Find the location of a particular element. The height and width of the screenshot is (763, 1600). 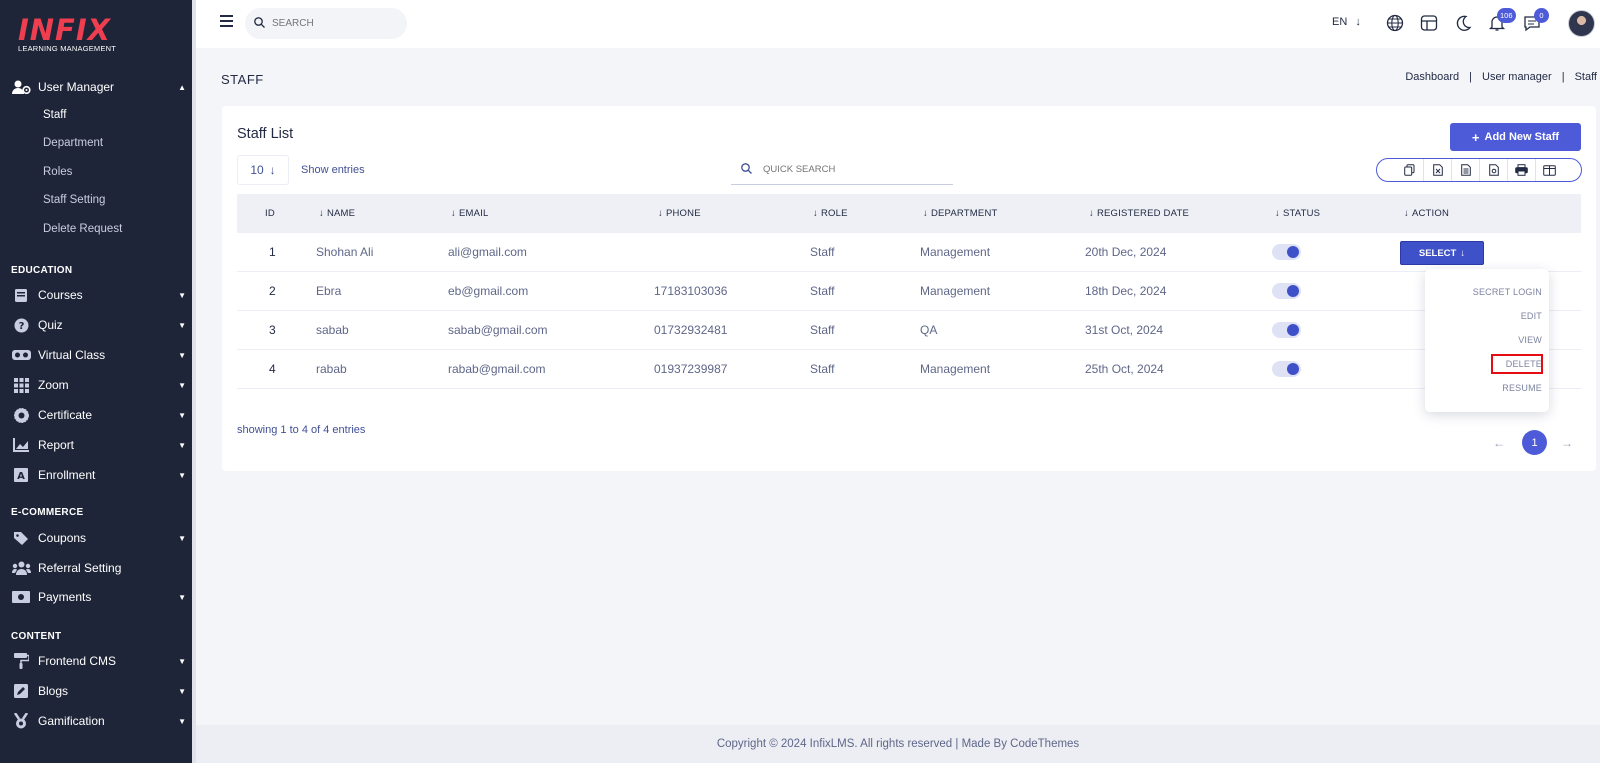

sidebar-item-frontend-cms: Frontend CMS ▼ is located at coordinates (98, 661).